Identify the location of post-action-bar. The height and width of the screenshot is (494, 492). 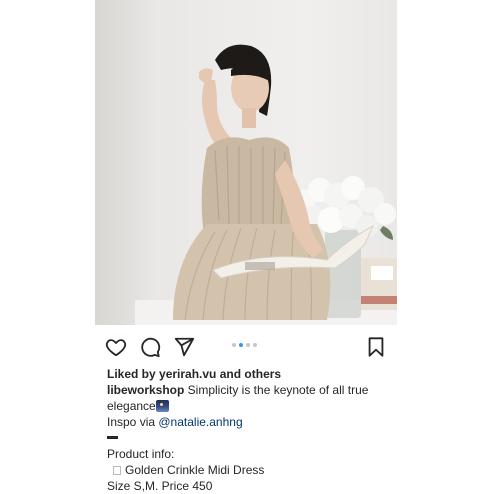
(246, 346).